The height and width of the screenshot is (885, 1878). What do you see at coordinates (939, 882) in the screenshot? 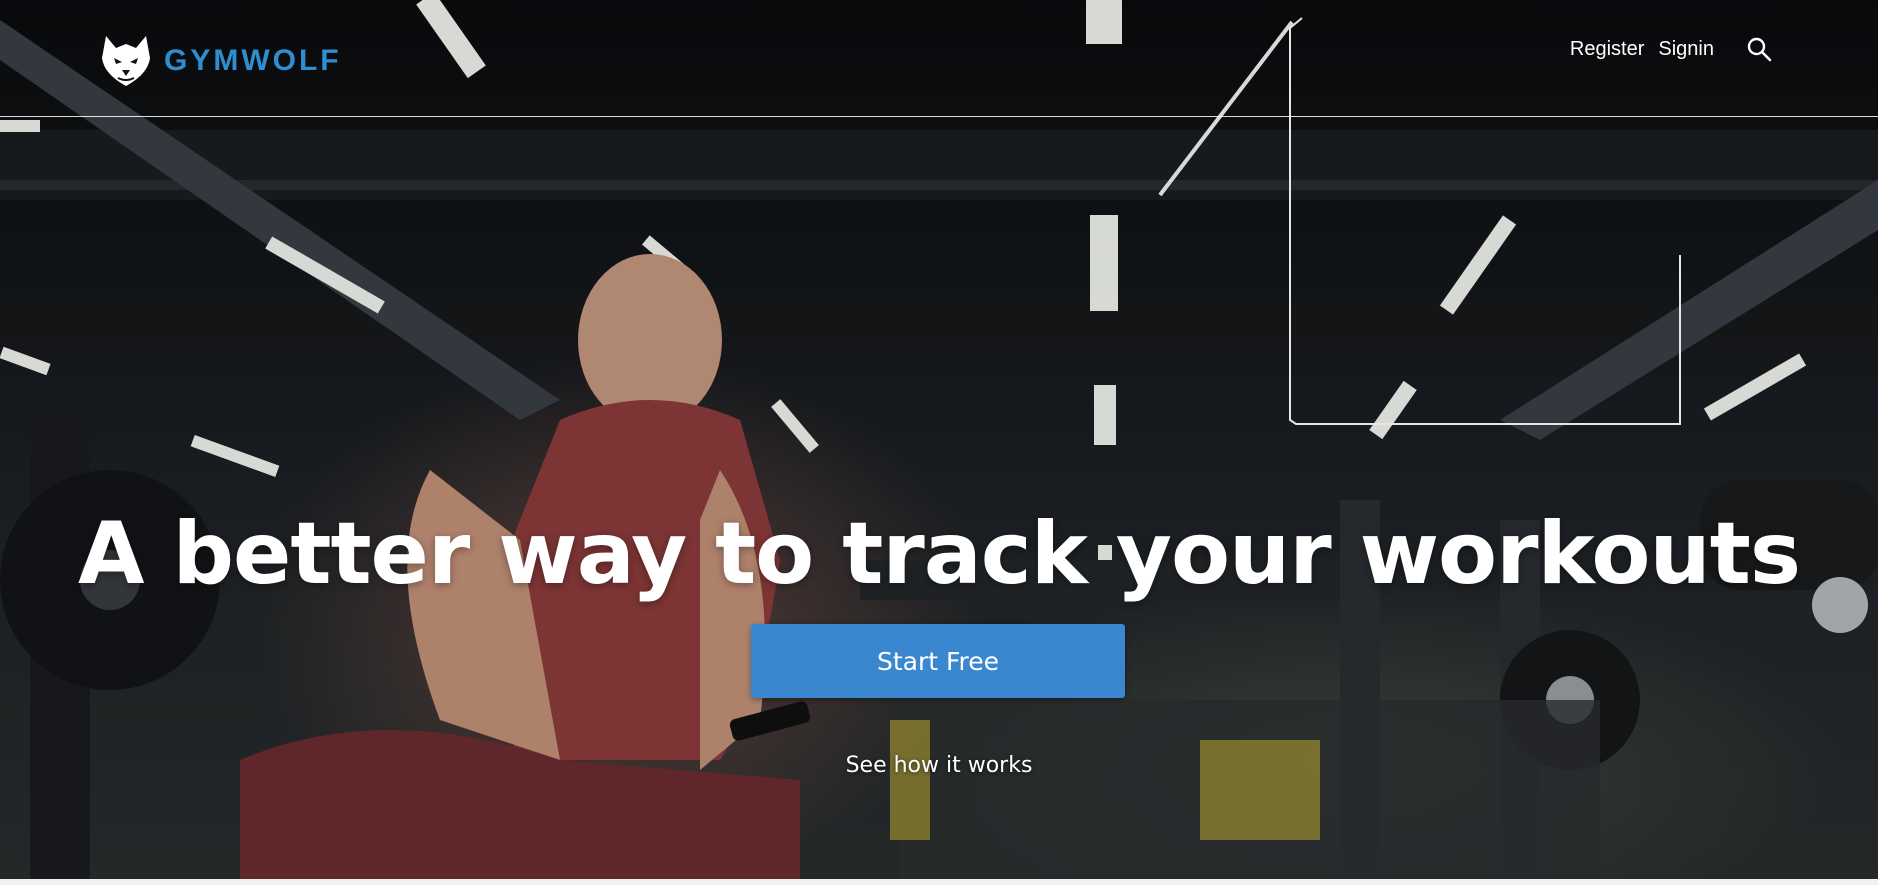
I see `page-bottom-edge` at bounding box center [939, 882].